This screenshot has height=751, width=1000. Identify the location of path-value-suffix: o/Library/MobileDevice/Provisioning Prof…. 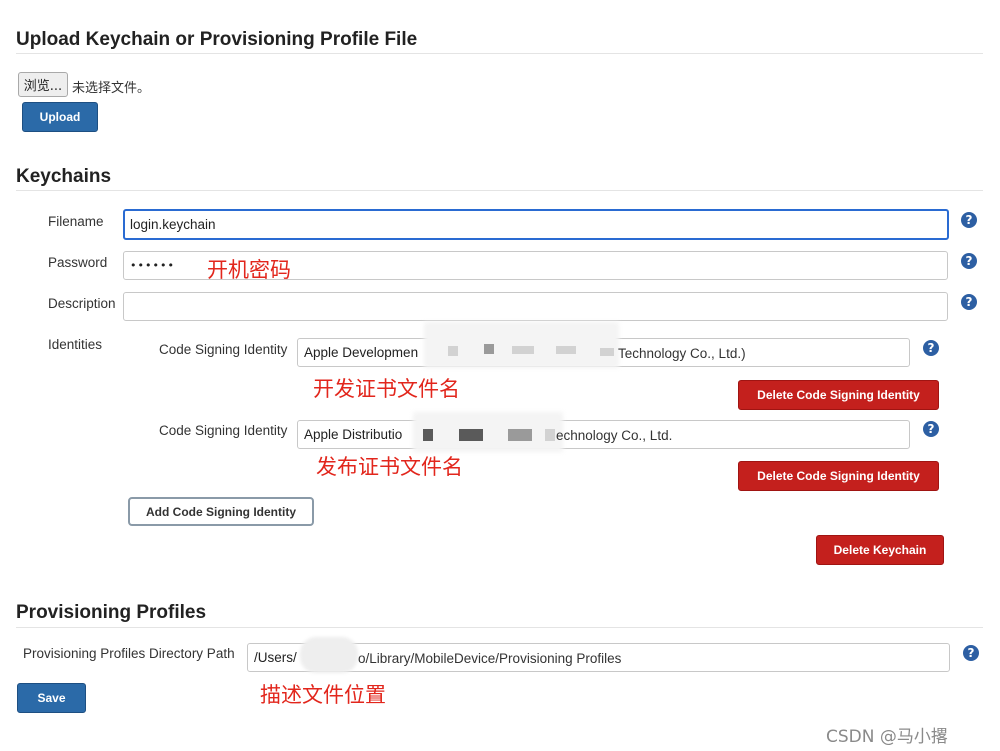
(490, 658).